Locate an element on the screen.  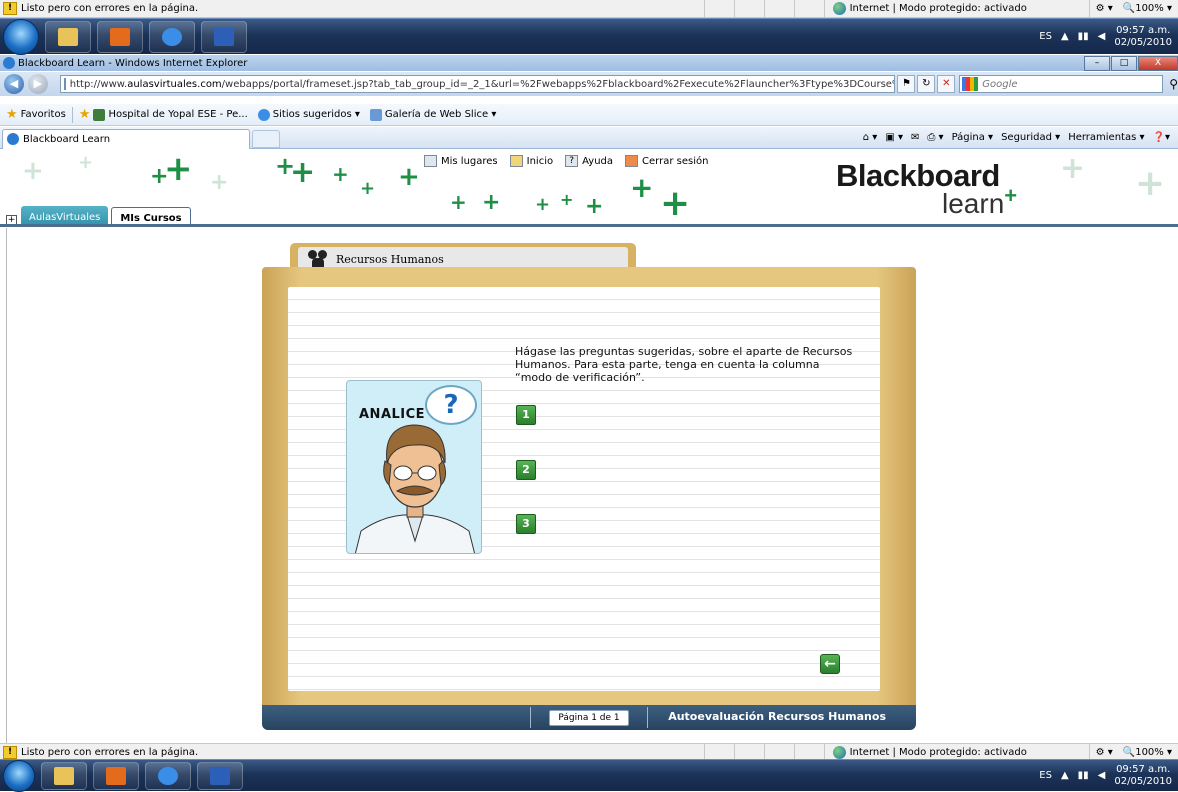
blackboard-logo: Blackboard learn+ is located at coordinates (927, 188).